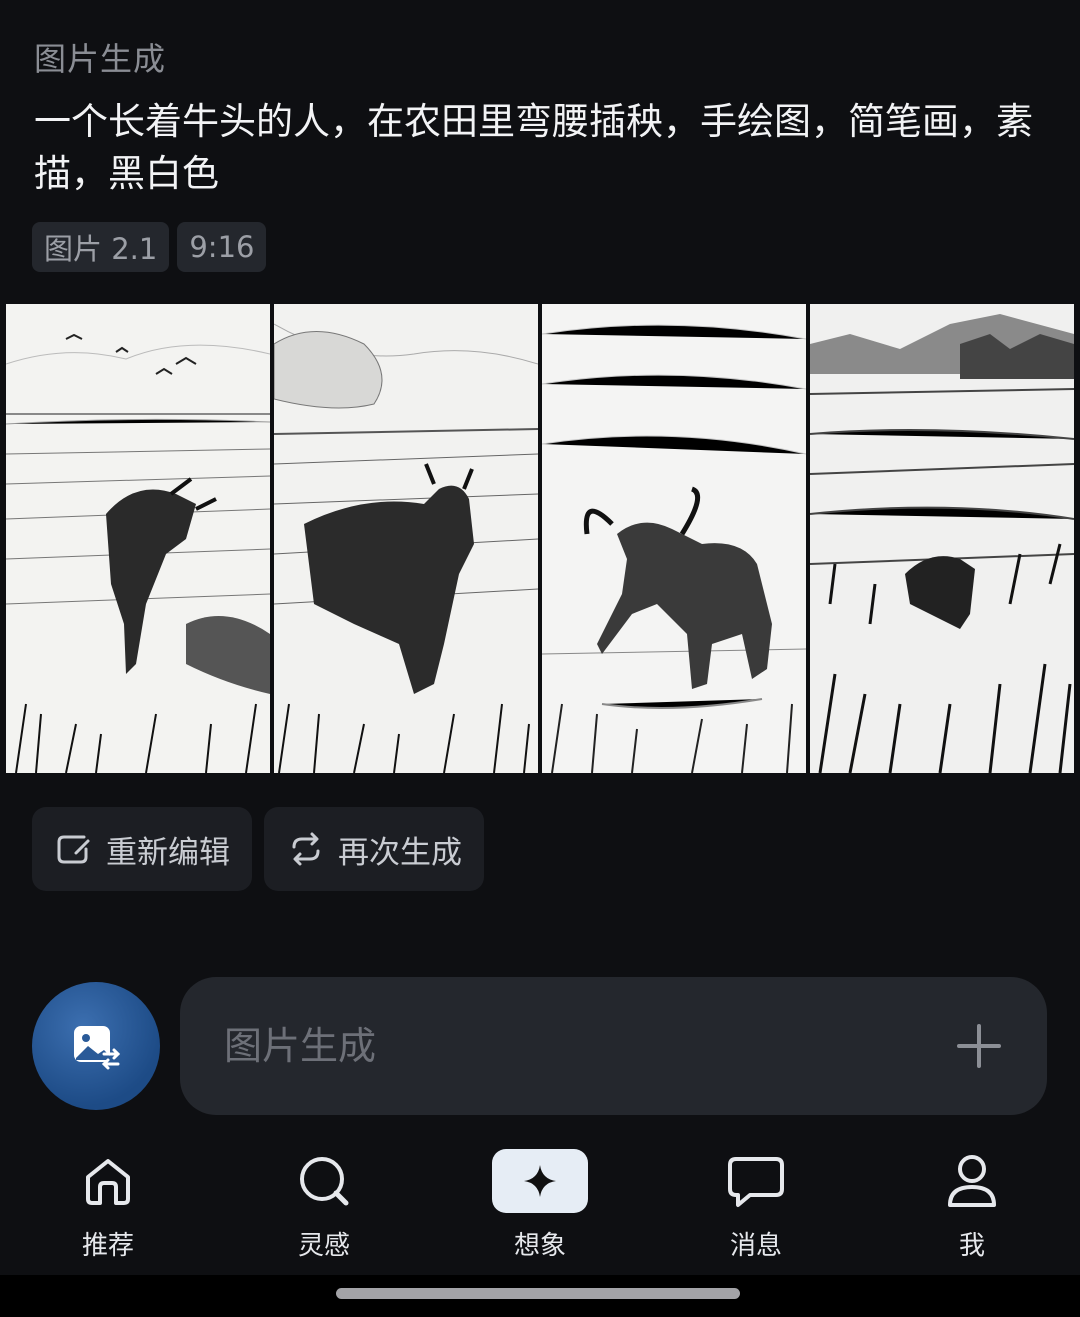 The width and height of the screenshot is (1080, 1317). Describe the element at coordinates (101, 247) in the screenshot. I see `model-tag: 图片 2.1` at that location.